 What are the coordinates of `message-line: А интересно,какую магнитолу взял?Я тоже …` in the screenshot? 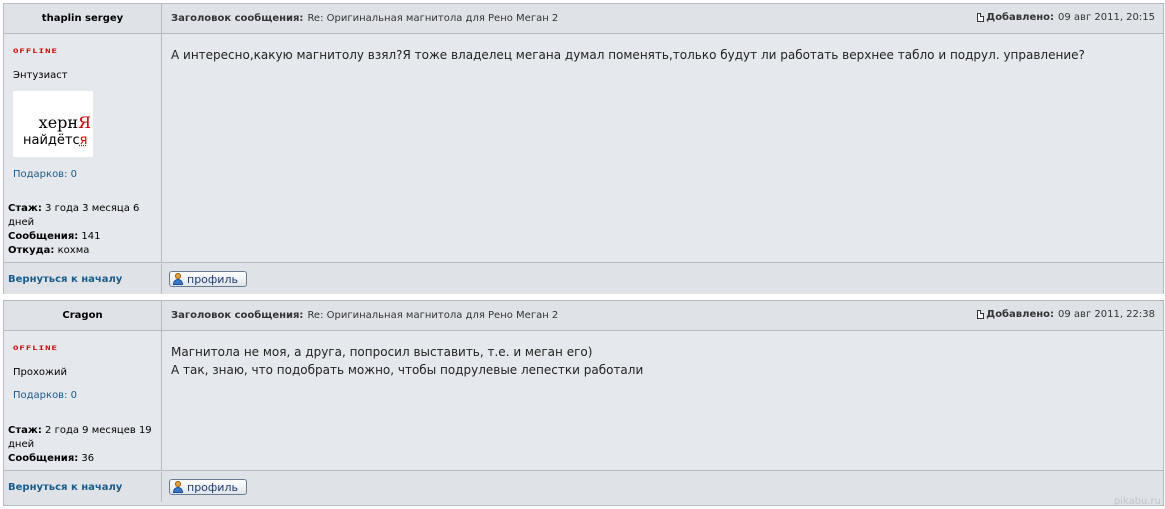 It's located at (628, 55).